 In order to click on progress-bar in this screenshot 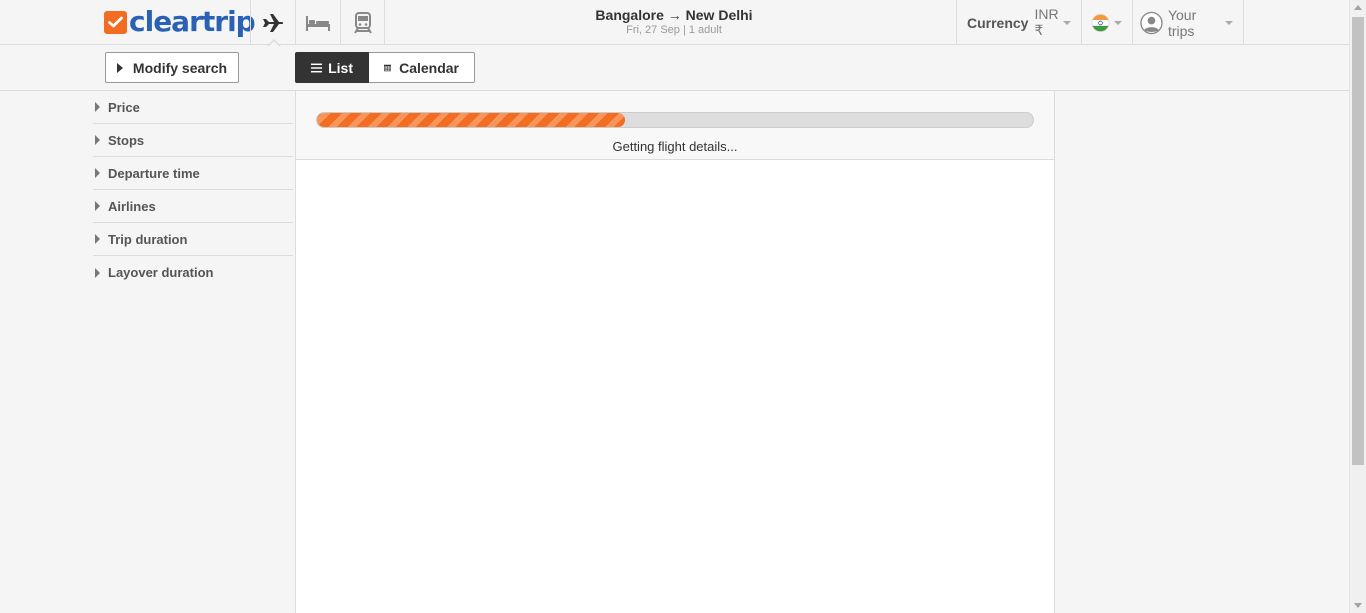, I will do `click(675, 120)`.